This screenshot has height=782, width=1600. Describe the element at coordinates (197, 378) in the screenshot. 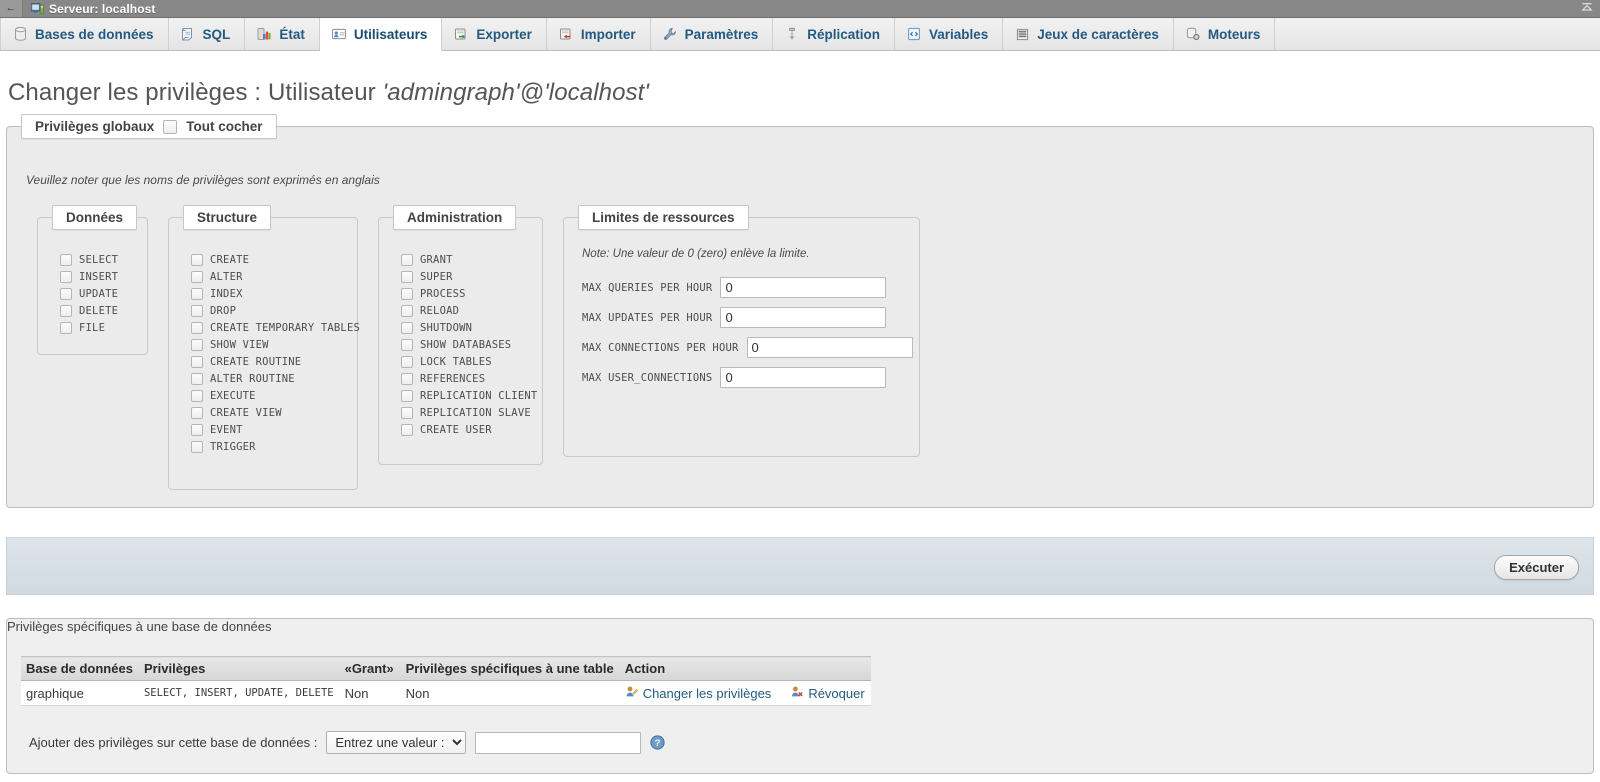

I see `privilege-checkbox-alter-routine` at that location.